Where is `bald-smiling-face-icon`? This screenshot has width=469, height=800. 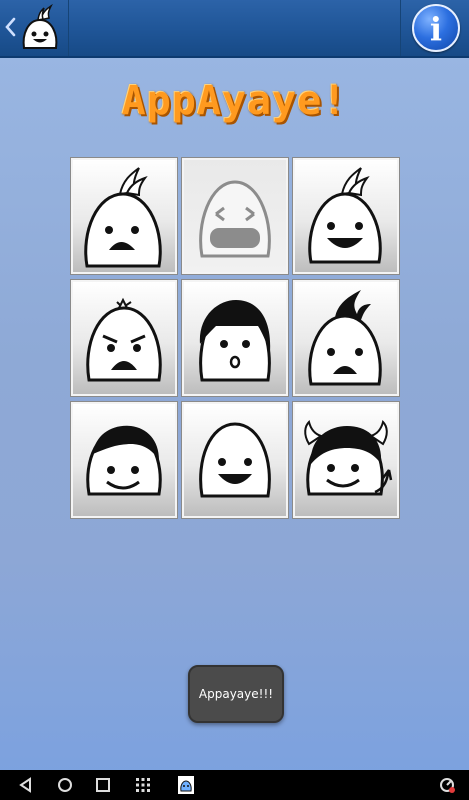
bald-smiling-face-icon is located at coordinates (235, 460).